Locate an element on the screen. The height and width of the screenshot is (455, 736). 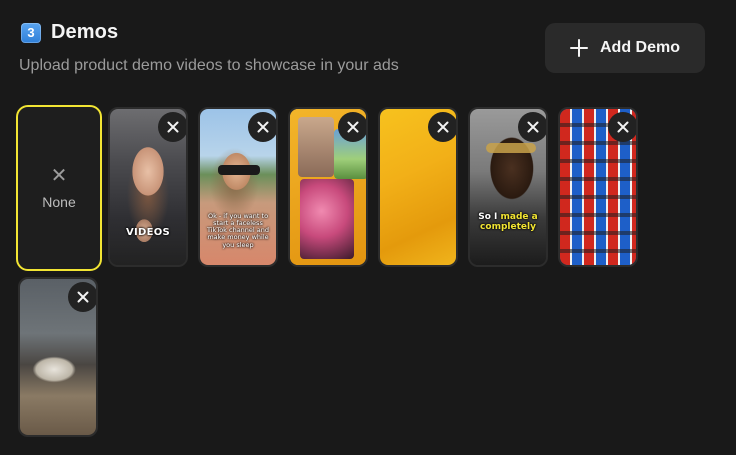
video-caption: So I made a completely is located at coordinates (508, 222).